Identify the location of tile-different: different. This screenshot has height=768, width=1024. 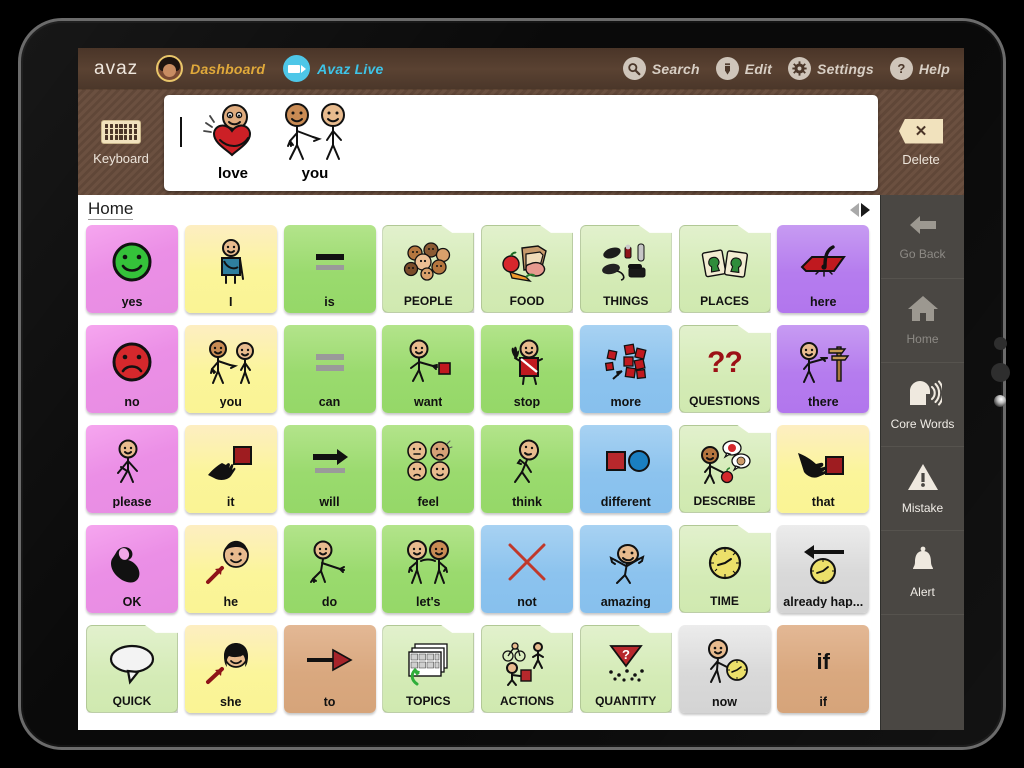
(625, 469).